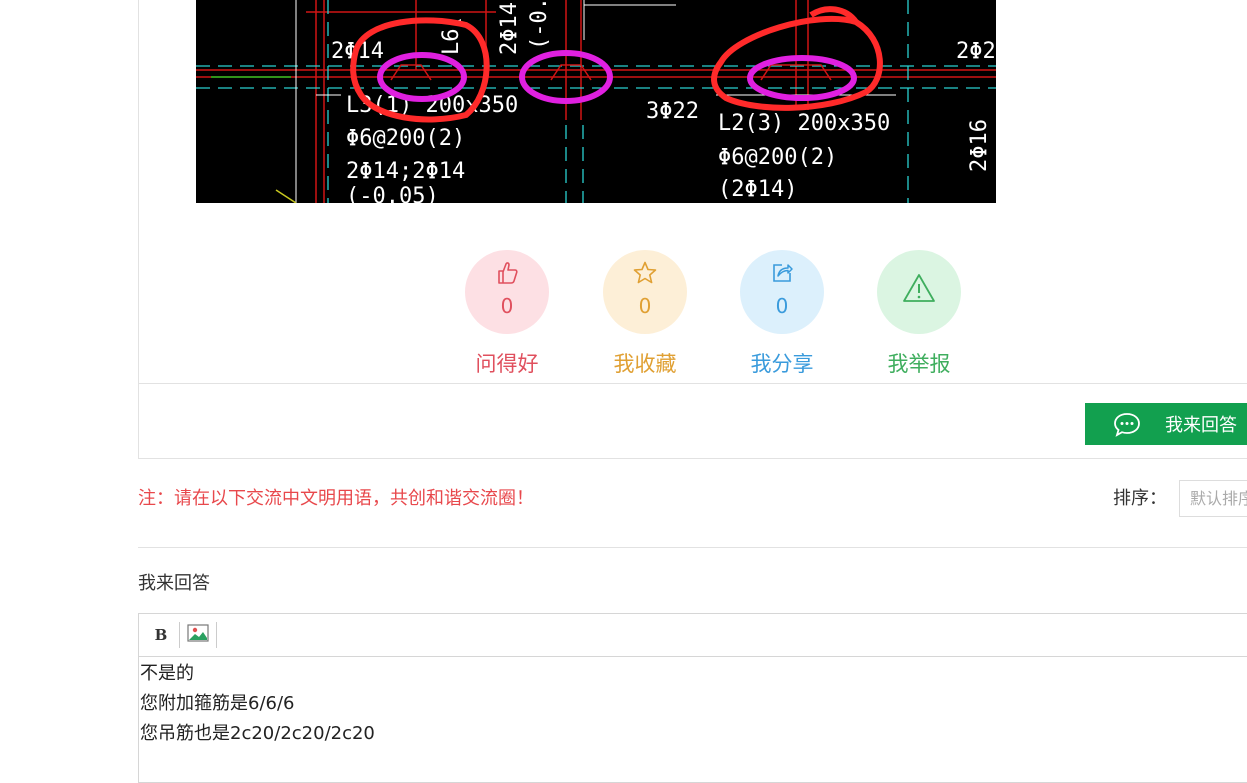  What do you see at coordinates (919, 363) in the screenshot?
I see `report-label: 我举报` at bounding box center [919, 363].